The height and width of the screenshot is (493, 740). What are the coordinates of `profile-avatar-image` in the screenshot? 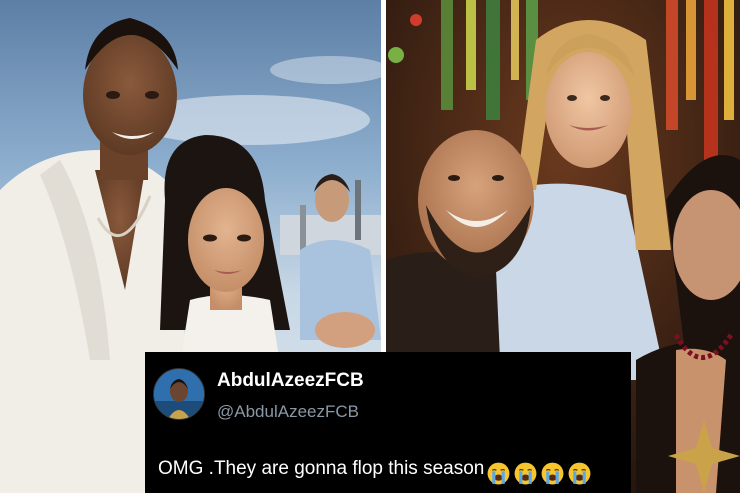 It's located at (179, 394).